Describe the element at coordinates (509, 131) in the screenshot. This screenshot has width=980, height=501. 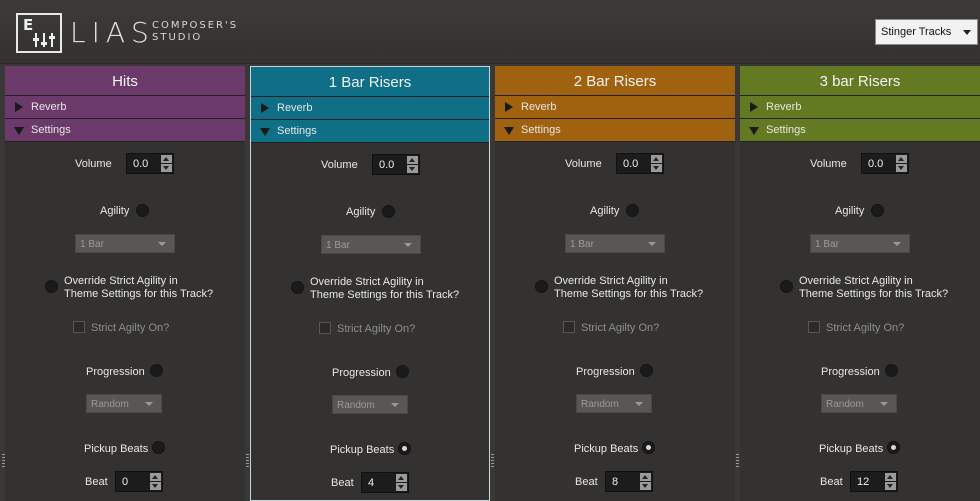
I see `collapse-arrow-icon` at that location.